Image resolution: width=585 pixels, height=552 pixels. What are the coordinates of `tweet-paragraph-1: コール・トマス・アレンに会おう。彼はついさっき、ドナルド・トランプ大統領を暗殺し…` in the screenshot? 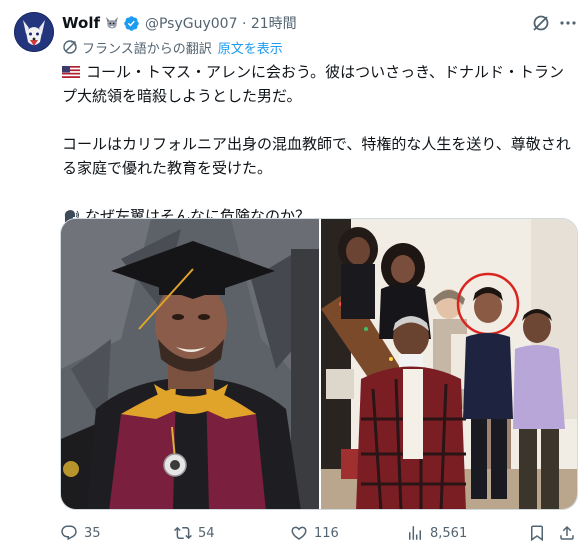 It's located at (318, 84).